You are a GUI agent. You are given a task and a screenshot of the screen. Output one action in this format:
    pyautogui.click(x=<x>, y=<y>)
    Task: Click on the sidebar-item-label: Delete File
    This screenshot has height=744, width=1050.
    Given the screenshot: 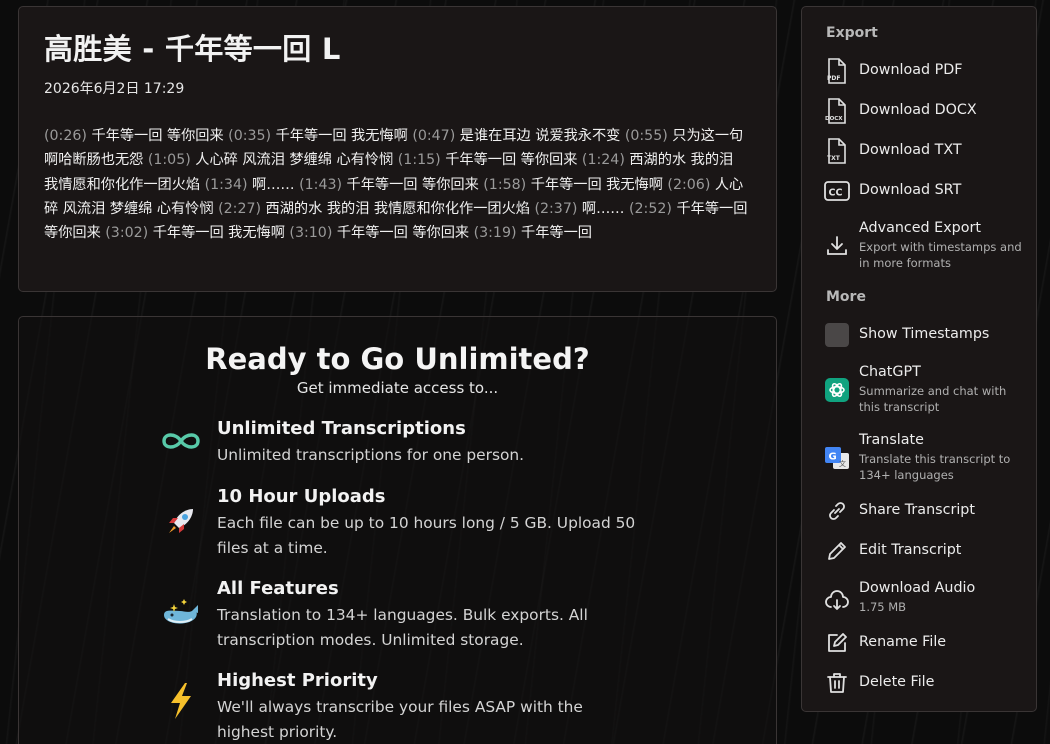 What is the action you would take?
    pyautogui.click(x=897, y=682)
    